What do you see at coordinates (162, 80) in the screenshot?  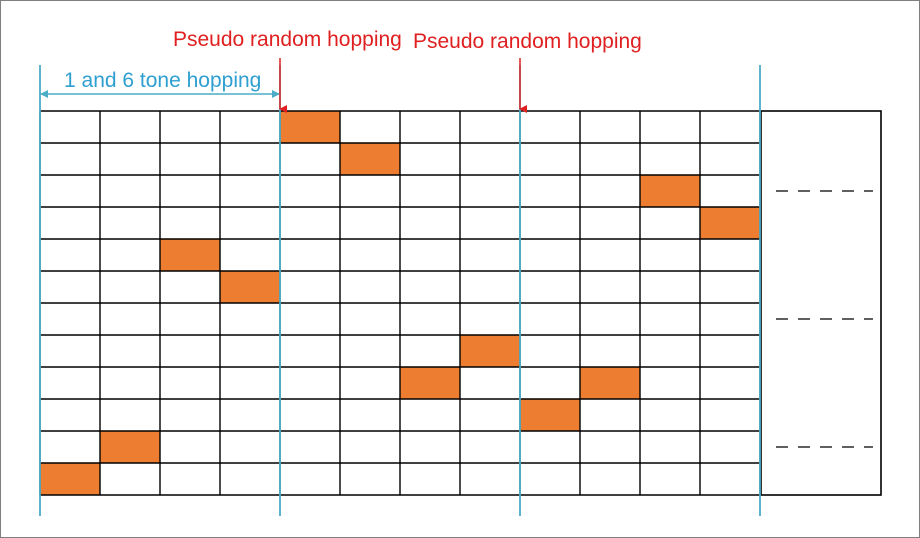 I see `hop-range-label: 1 and 6 tone hopping` at bounding box center [162, 80].